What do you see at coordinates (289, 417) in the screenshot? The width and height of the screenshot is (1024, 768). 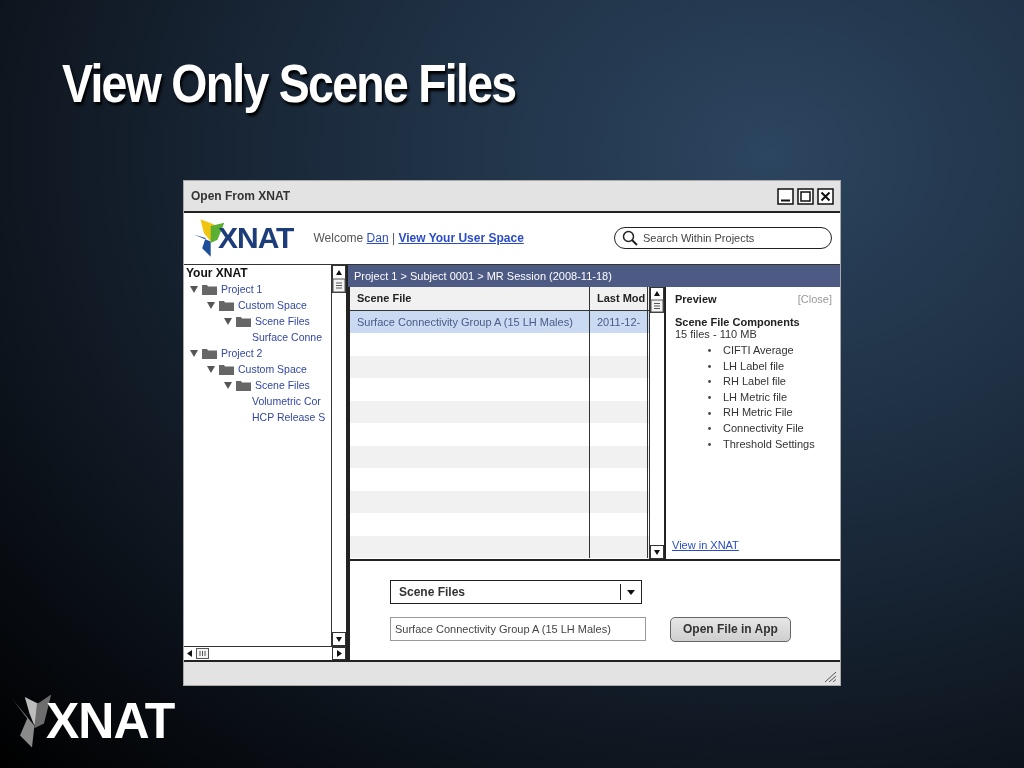 I see `tree-item: HCP Release S` at bounding box center [289, 417].